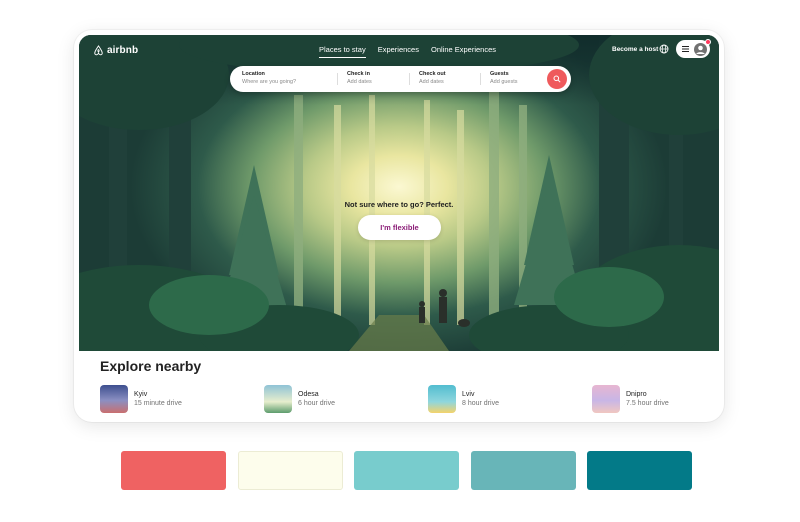  I want to click on location-label: Location, so click(253, 74).